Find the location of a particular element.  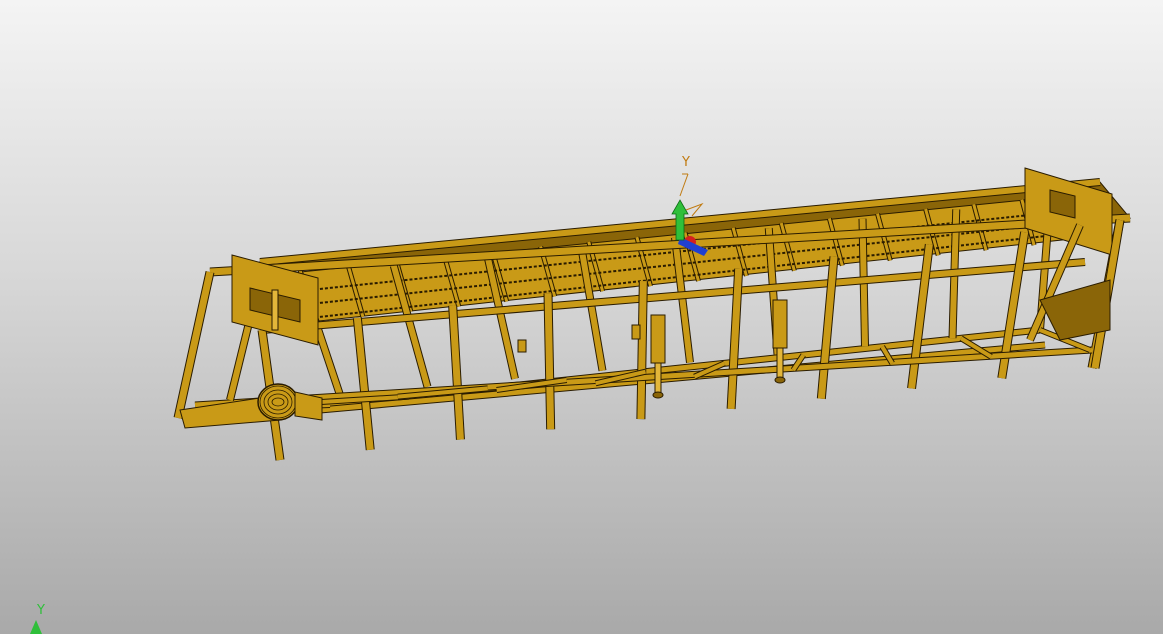

left-end-plate-shaft is located at coordinates (275, 310).